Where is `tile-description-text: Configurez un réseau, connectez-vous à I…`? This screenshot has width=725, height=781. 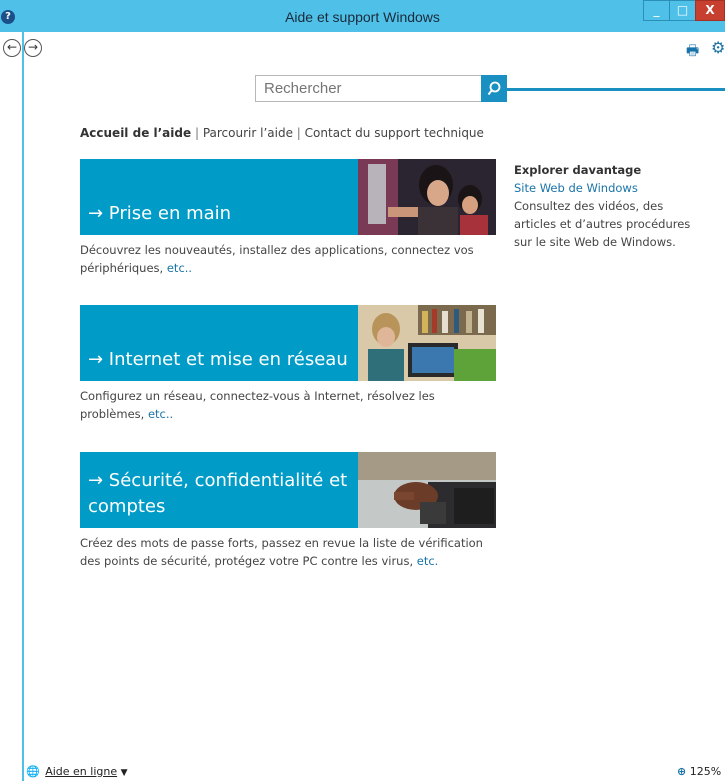
tile-description-text: Configurez un réseau, connectez-vous à I… is located at coordinates (257, 405).